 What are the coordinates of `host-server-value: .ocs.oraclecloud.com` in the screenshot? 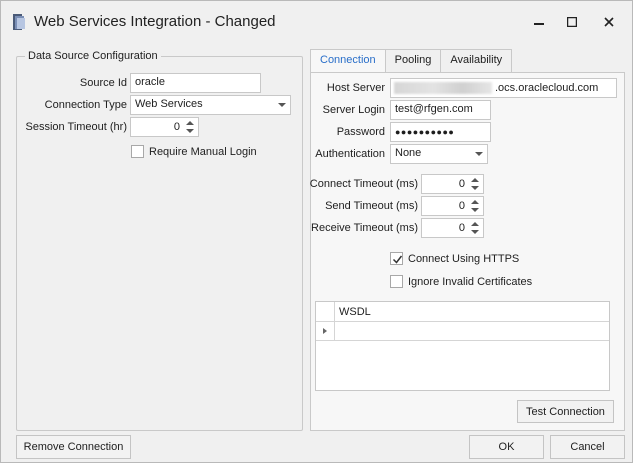 It's located at (547, 88).